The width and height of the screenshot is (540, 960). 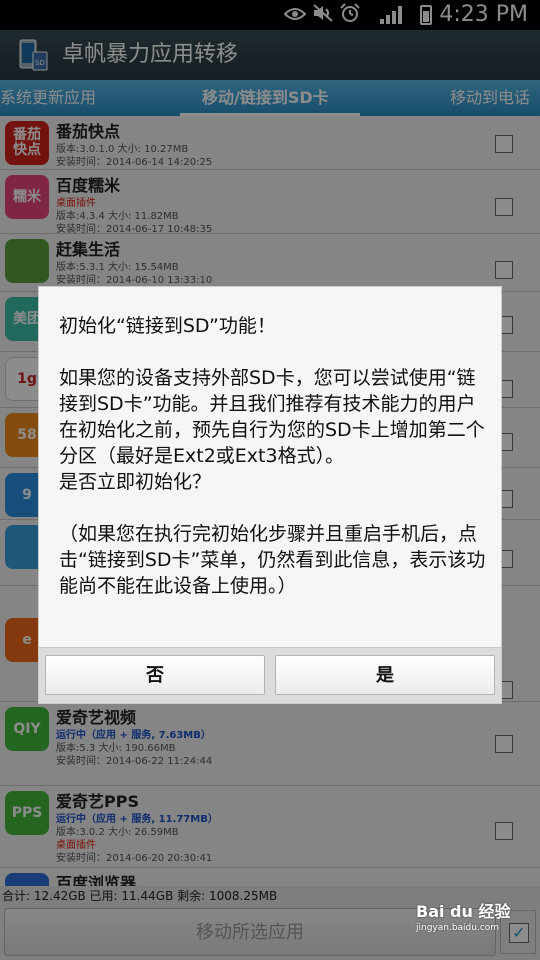 I want to click on watermark-brand: Bai du 经验, so click(x=463, y=911).